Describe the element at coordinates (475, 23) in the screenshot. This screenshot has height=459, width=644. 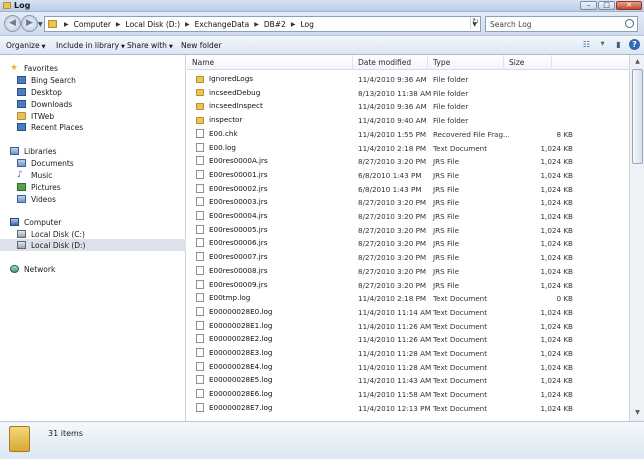
I see `refresh-icon: ↻` at that location.